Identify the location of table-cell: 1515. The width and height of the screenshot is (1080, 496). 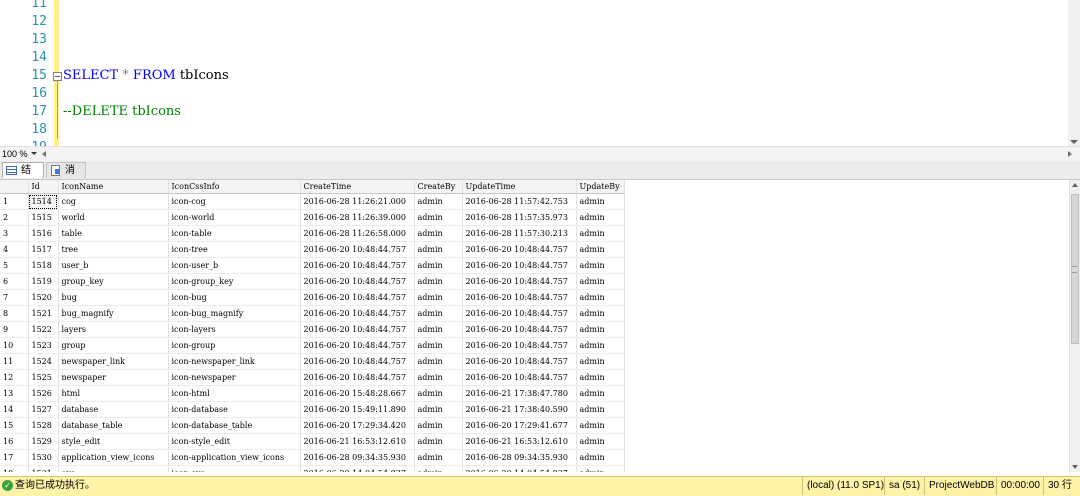
(43, 217).